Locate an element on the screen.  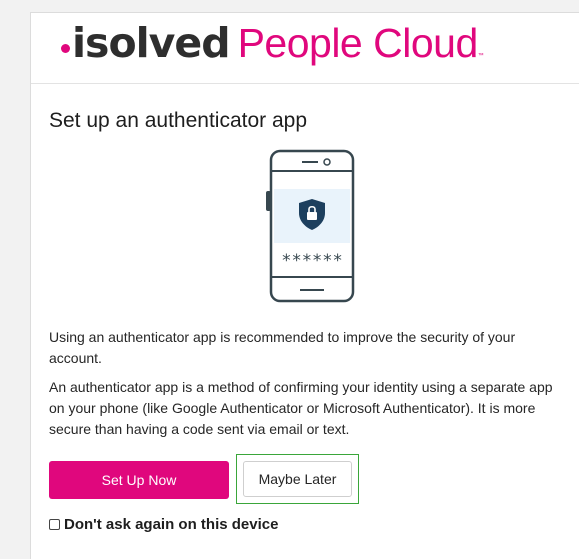
phone-lock-icon: ****** is located at coordinates (312, 227).